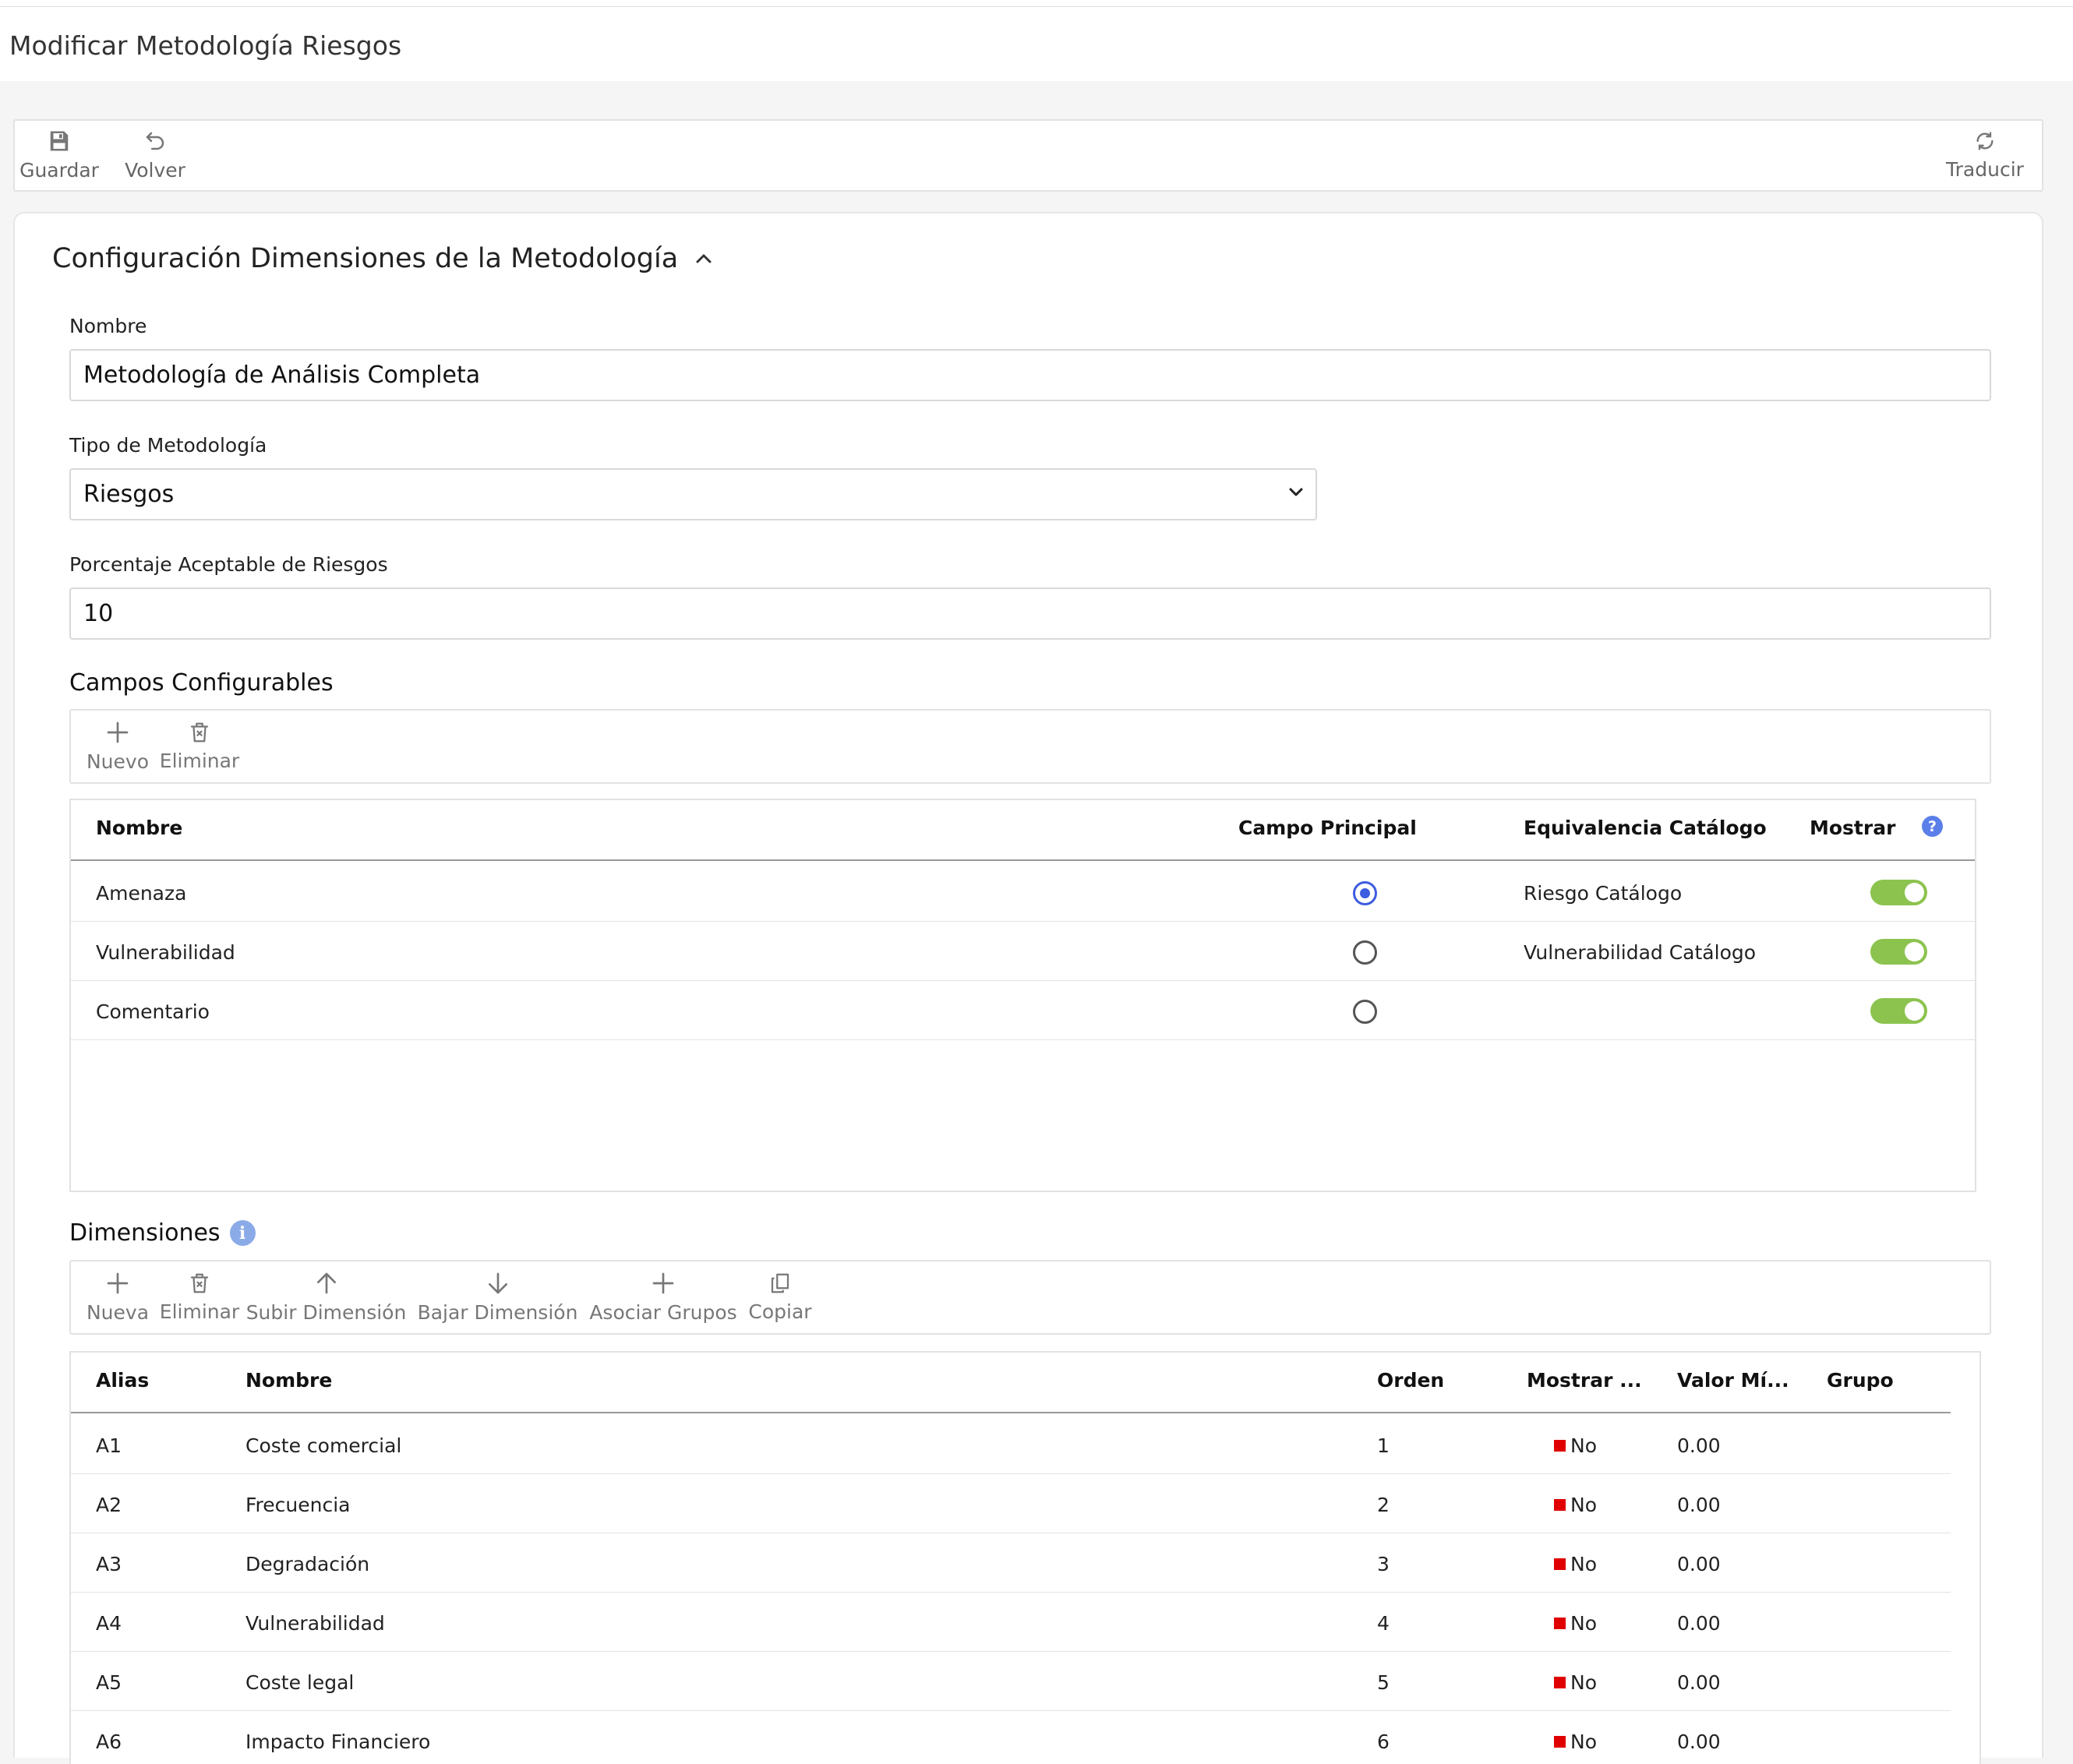 This screenshot has width=2073, height=1764. I want to click on associate-groups-button: Asociar Grupos, so click(663, 1297).